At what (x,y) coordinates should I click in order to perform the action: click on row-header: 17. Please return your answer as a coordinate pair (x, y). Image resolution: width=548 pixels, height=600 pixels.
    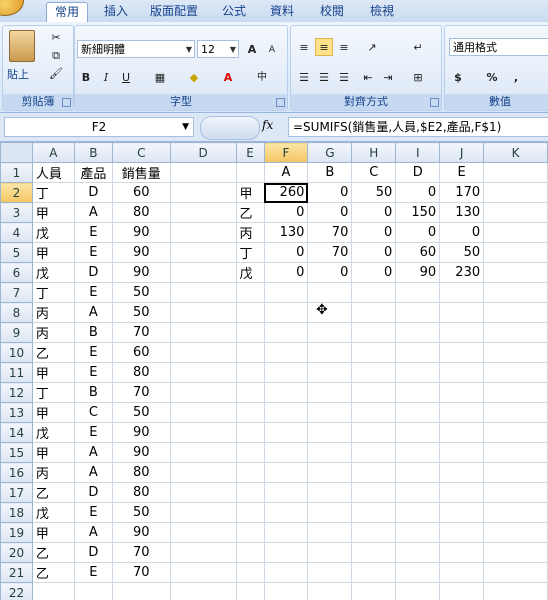
    Looking at the image, I should click on (16, 492).